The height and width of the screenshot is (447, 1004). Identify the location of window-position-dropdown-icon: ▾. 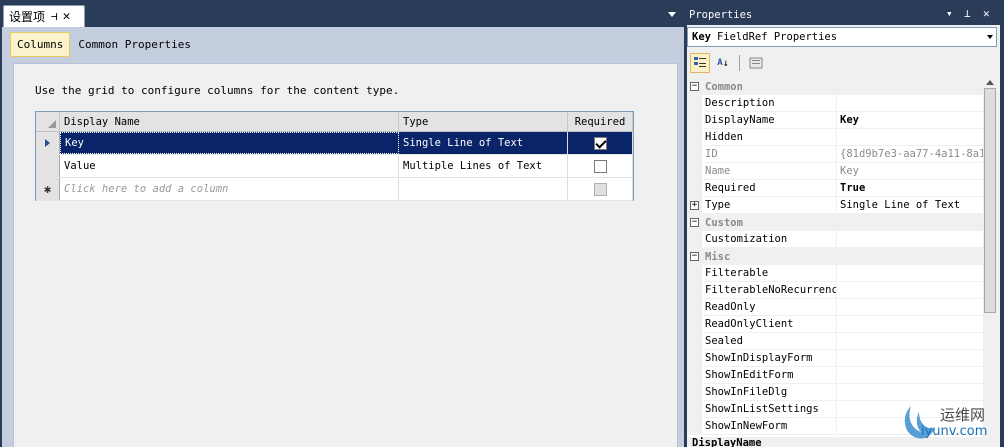
(949, 13).